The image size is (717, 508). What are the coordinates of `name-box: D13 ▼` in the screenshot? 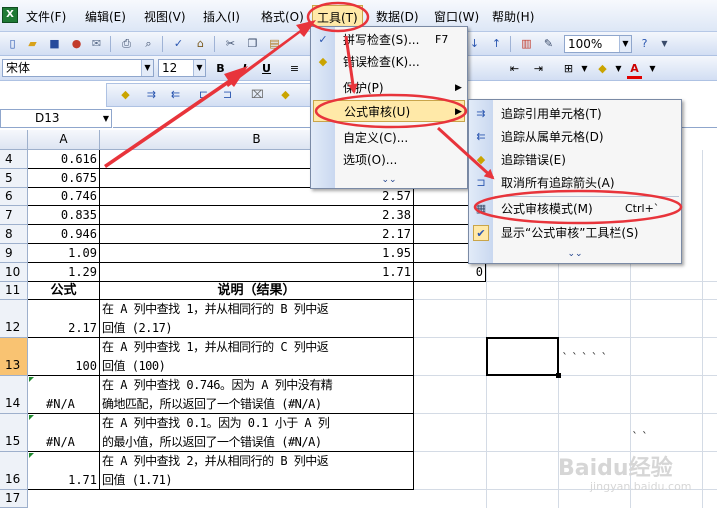 It's located at (56, 118).